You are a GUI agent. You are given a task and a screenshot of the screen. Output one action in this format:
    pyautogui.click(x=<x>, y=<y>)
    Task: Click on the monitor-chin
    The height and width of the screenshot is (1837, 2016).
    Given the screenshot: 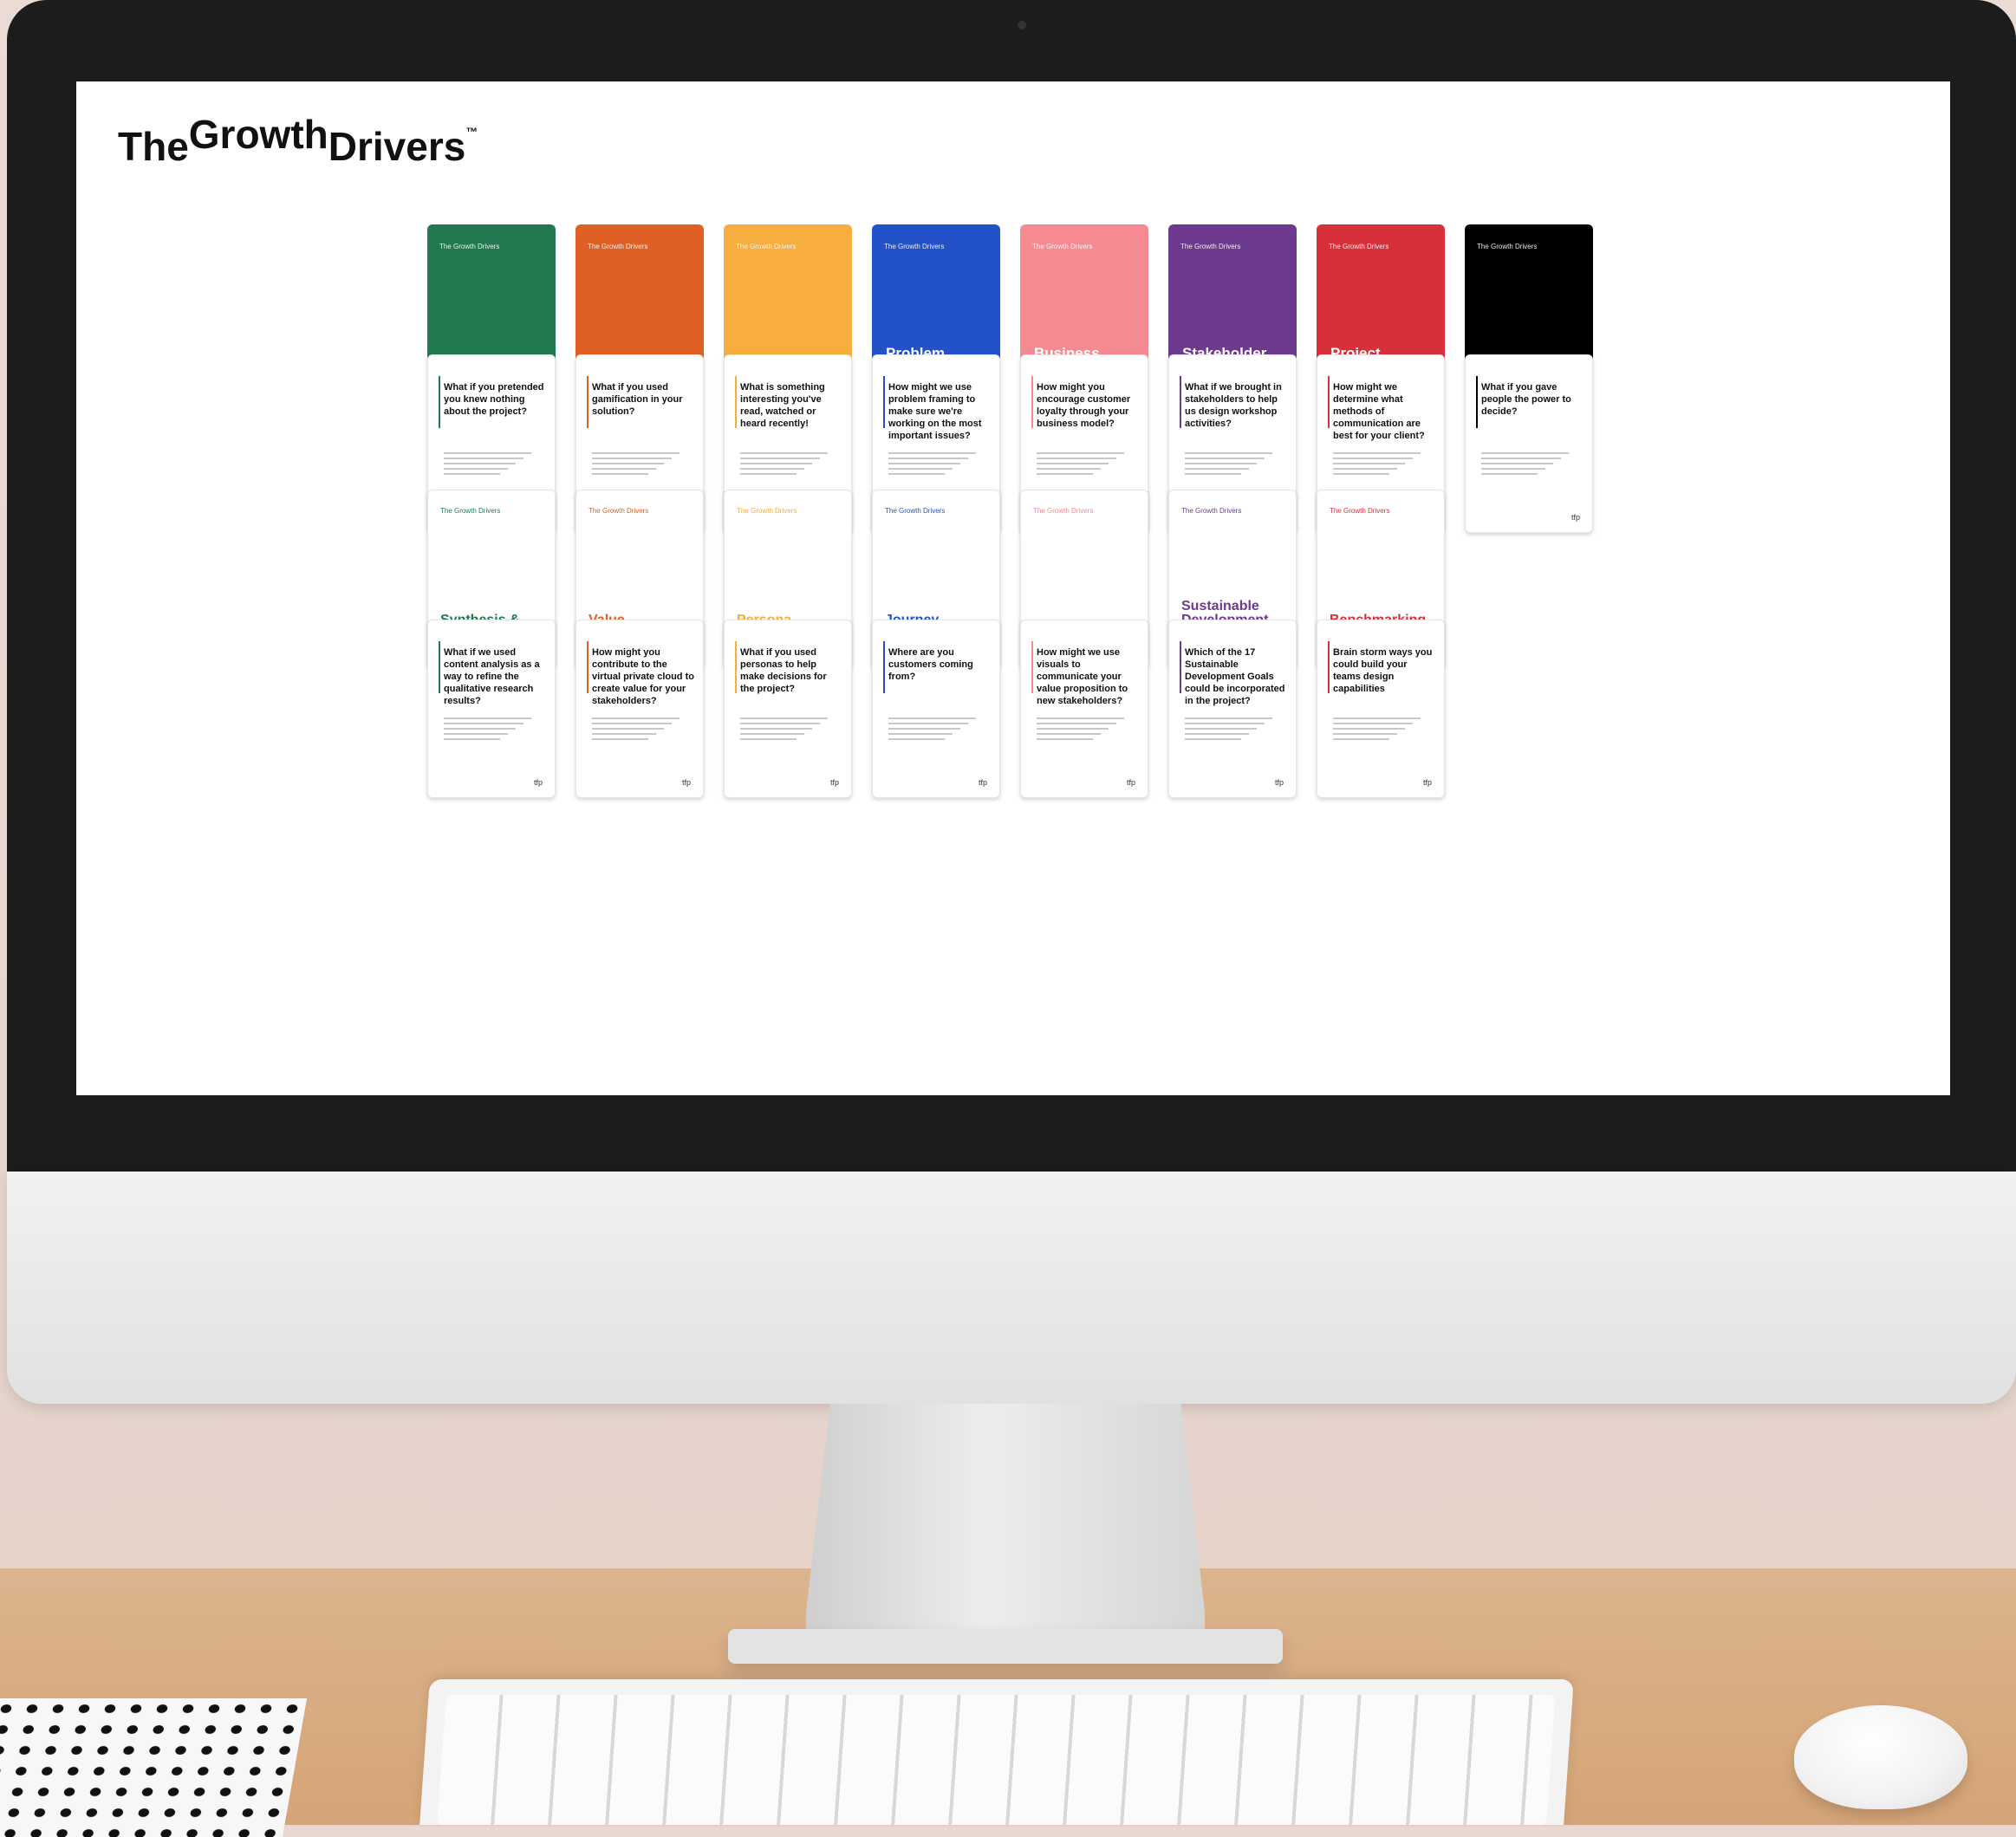 What is the action you would take?
    pyautogui.click(x=1011, y=1288)
    